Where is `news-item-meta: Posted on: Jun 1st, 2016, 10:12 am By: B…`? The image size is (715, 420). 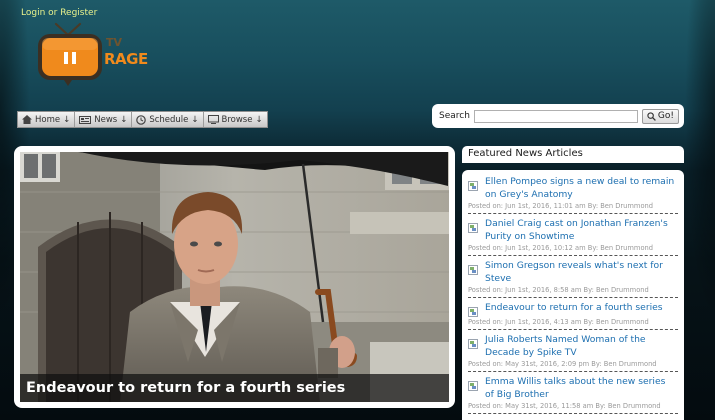 news-item-meta: Posted on: Jun 1st, 2016, 10:12 am By: B… is located at coordinates (561, 248).